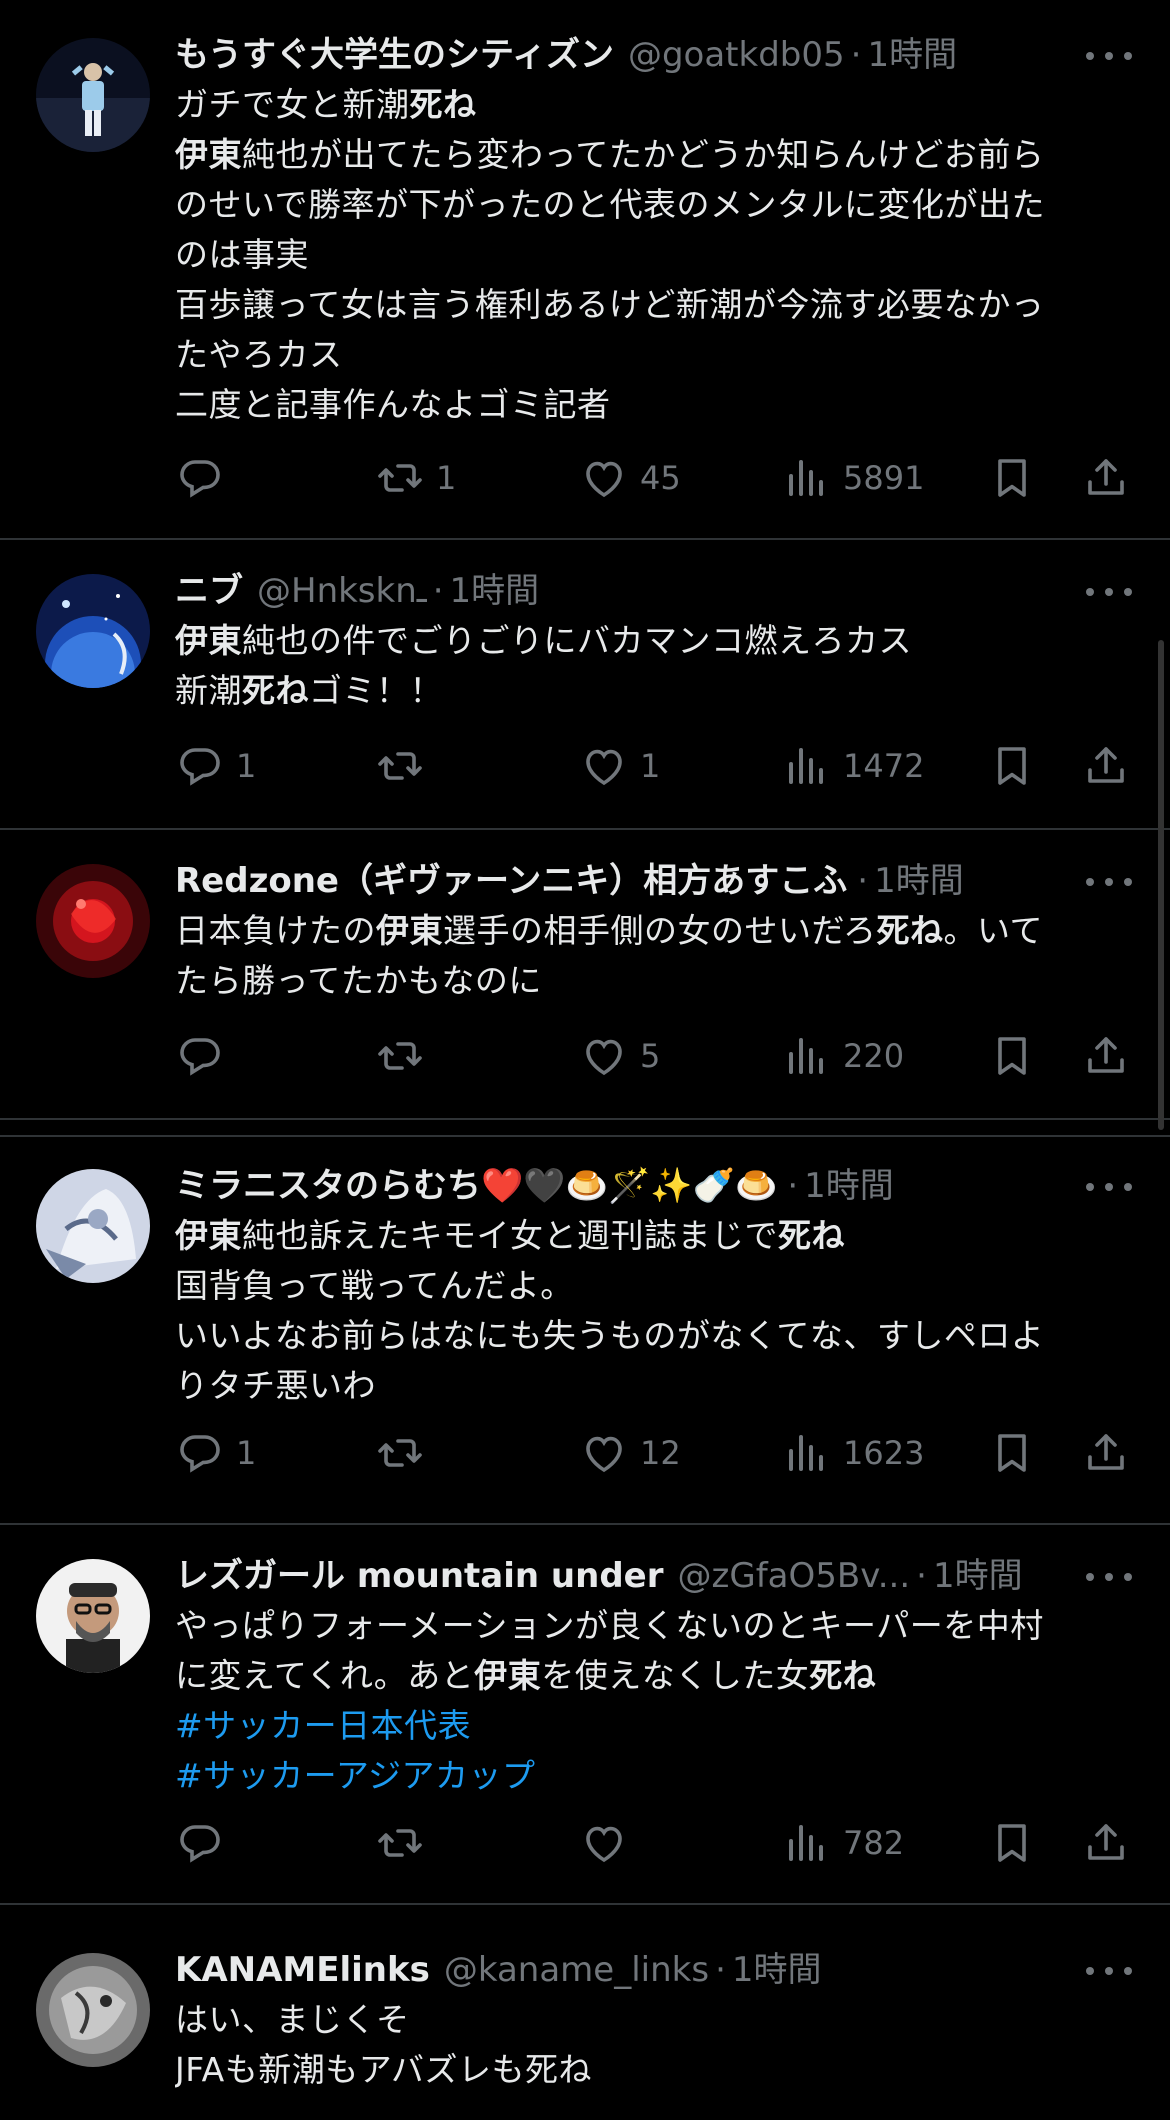 The height and width of the screenshot is (2120, 1170). I want to click on tweet-header: レズガール mountain under @zGfaO5Bv... · 1時間, so click(627, 1576).